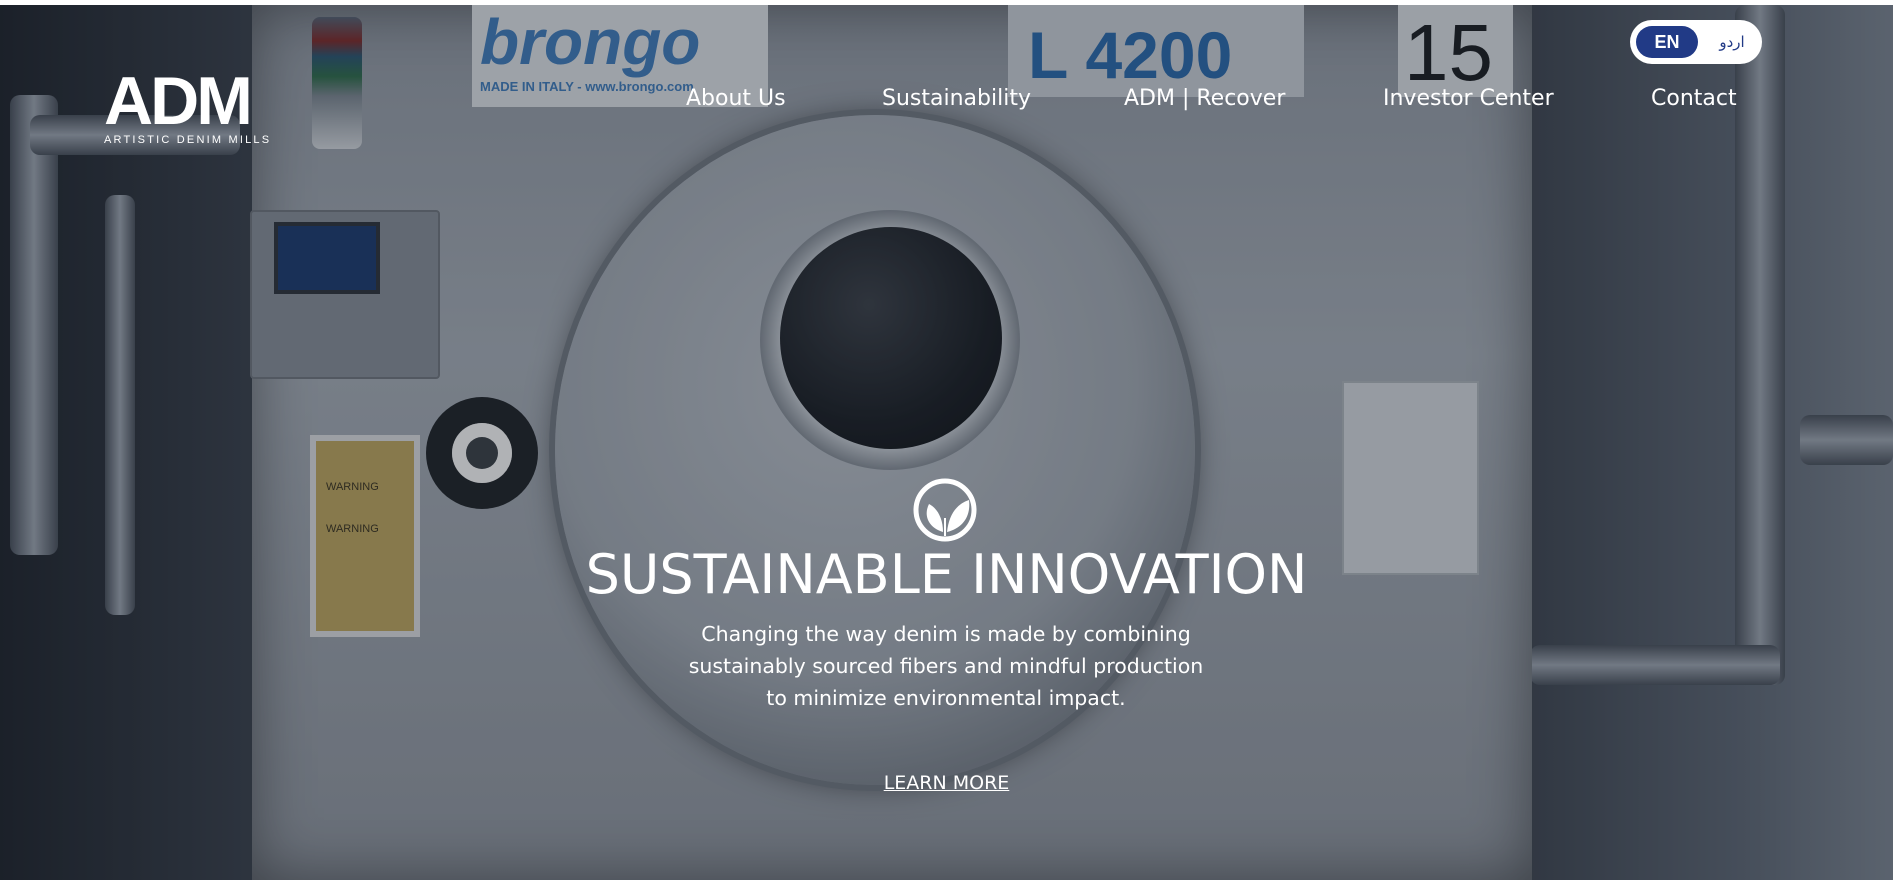 This screenshot has width=1893, height=880. Describe the element at coordinates (1667, 42) in the screenshot. I see `language-en-button: EN` at that location.